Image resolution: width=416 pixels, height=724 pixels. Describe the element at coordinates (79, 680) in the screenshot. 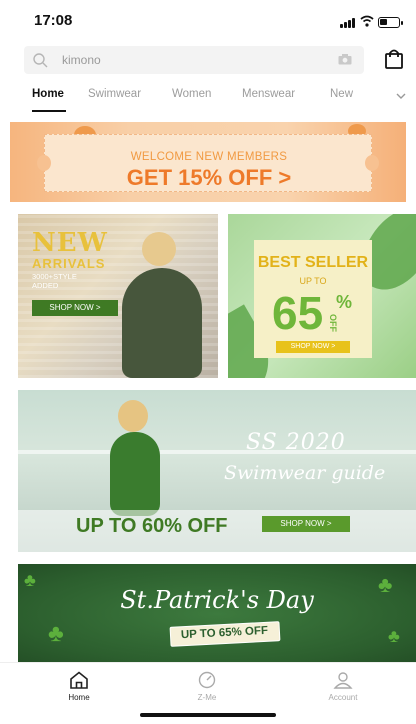

I see `home-icon` at that location.